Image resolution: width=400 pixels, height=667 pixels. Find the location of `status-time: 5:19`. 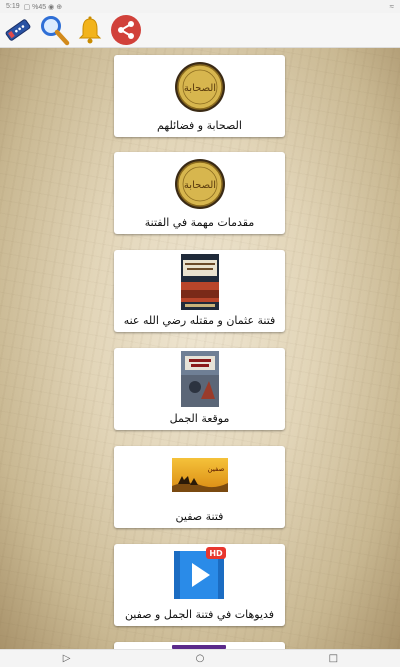

status-time: 5:19 is located at coordinates (13, 6).